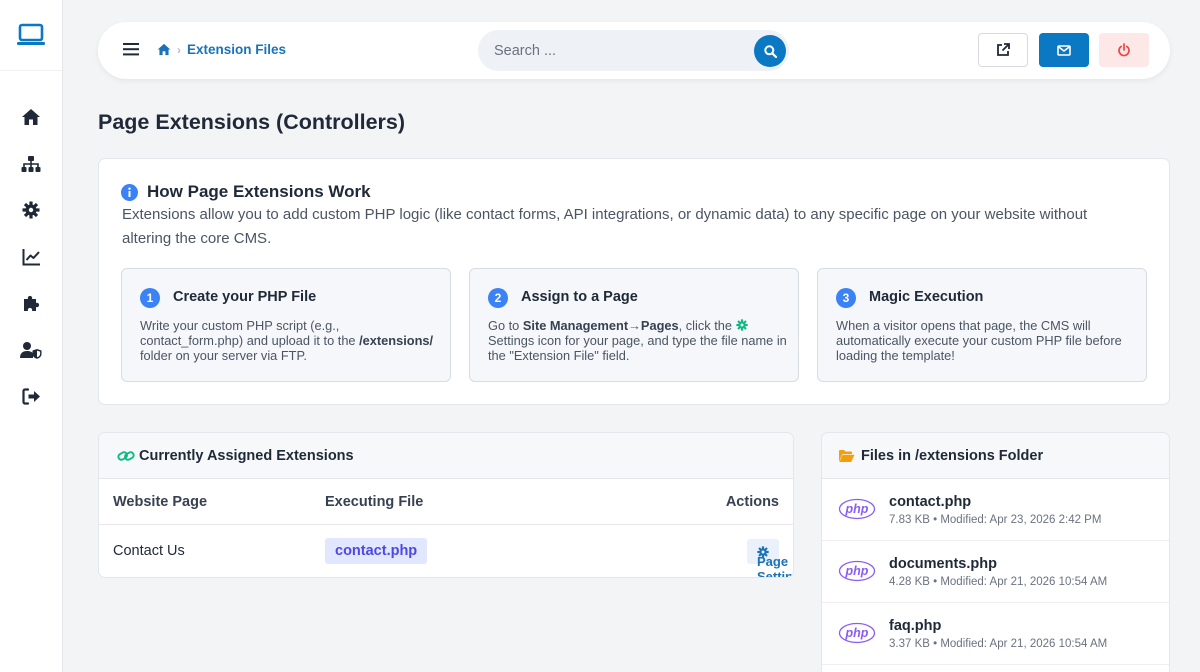 The height and width of the screenshot is (672, 1200). What do you see at coordinates (659, 325) in the screenshot?
I see `step-text-strong: Pages` at bounding box center [659, 325].